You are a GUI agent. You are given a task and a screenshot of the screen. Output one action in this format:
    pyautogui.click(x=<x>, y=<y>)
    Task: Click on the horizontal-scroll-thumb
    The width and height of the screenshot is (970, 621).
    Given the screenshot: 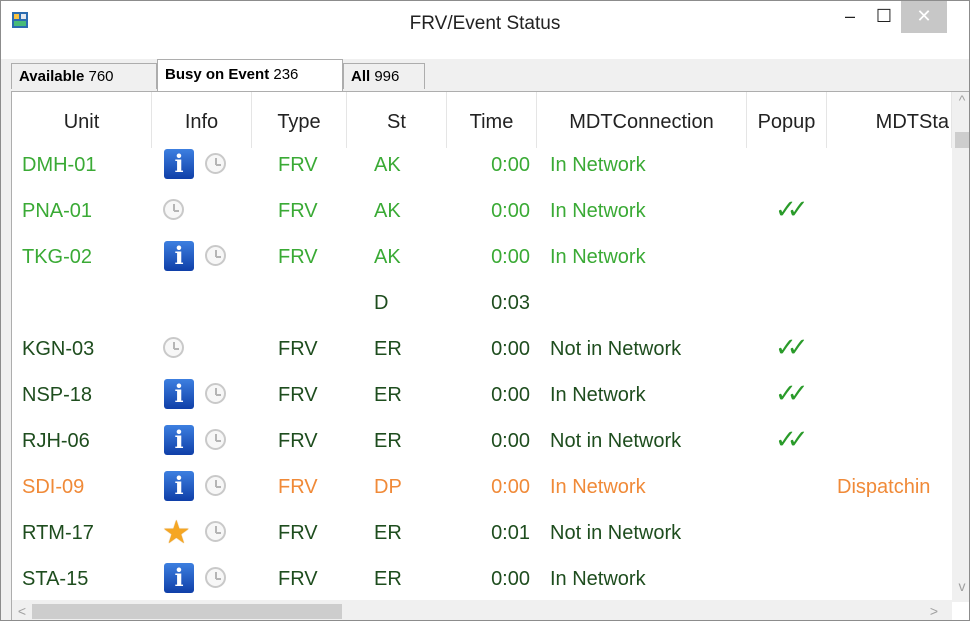 What is the action you would take?
    pyautogui.click(x=187, y=611)
    